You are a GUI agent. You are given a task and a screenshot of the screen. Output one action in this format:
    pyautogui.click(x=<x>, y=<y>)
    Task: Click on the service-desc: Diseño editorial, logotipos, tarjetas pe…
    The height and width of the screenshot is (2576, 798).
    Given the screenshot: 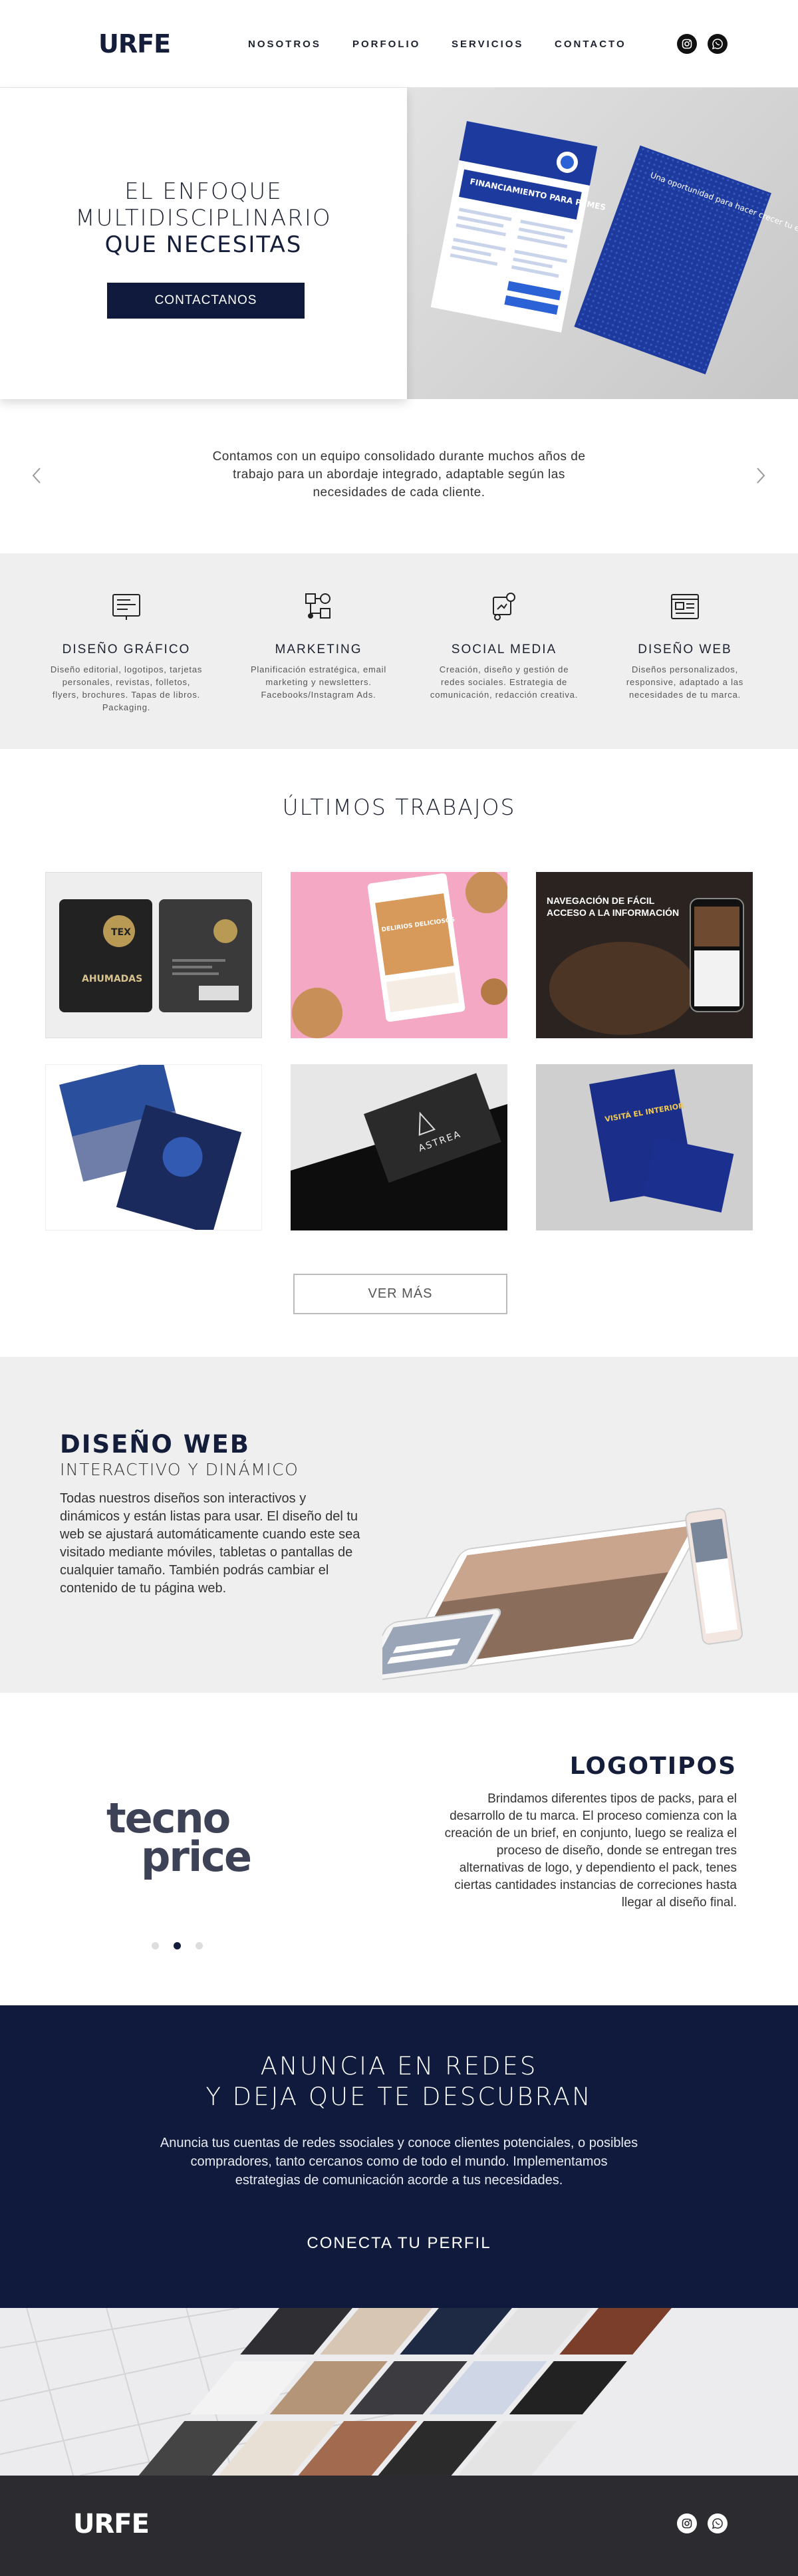 What is the action you would take?
    pyautogui.click(x=126, y=688)
    